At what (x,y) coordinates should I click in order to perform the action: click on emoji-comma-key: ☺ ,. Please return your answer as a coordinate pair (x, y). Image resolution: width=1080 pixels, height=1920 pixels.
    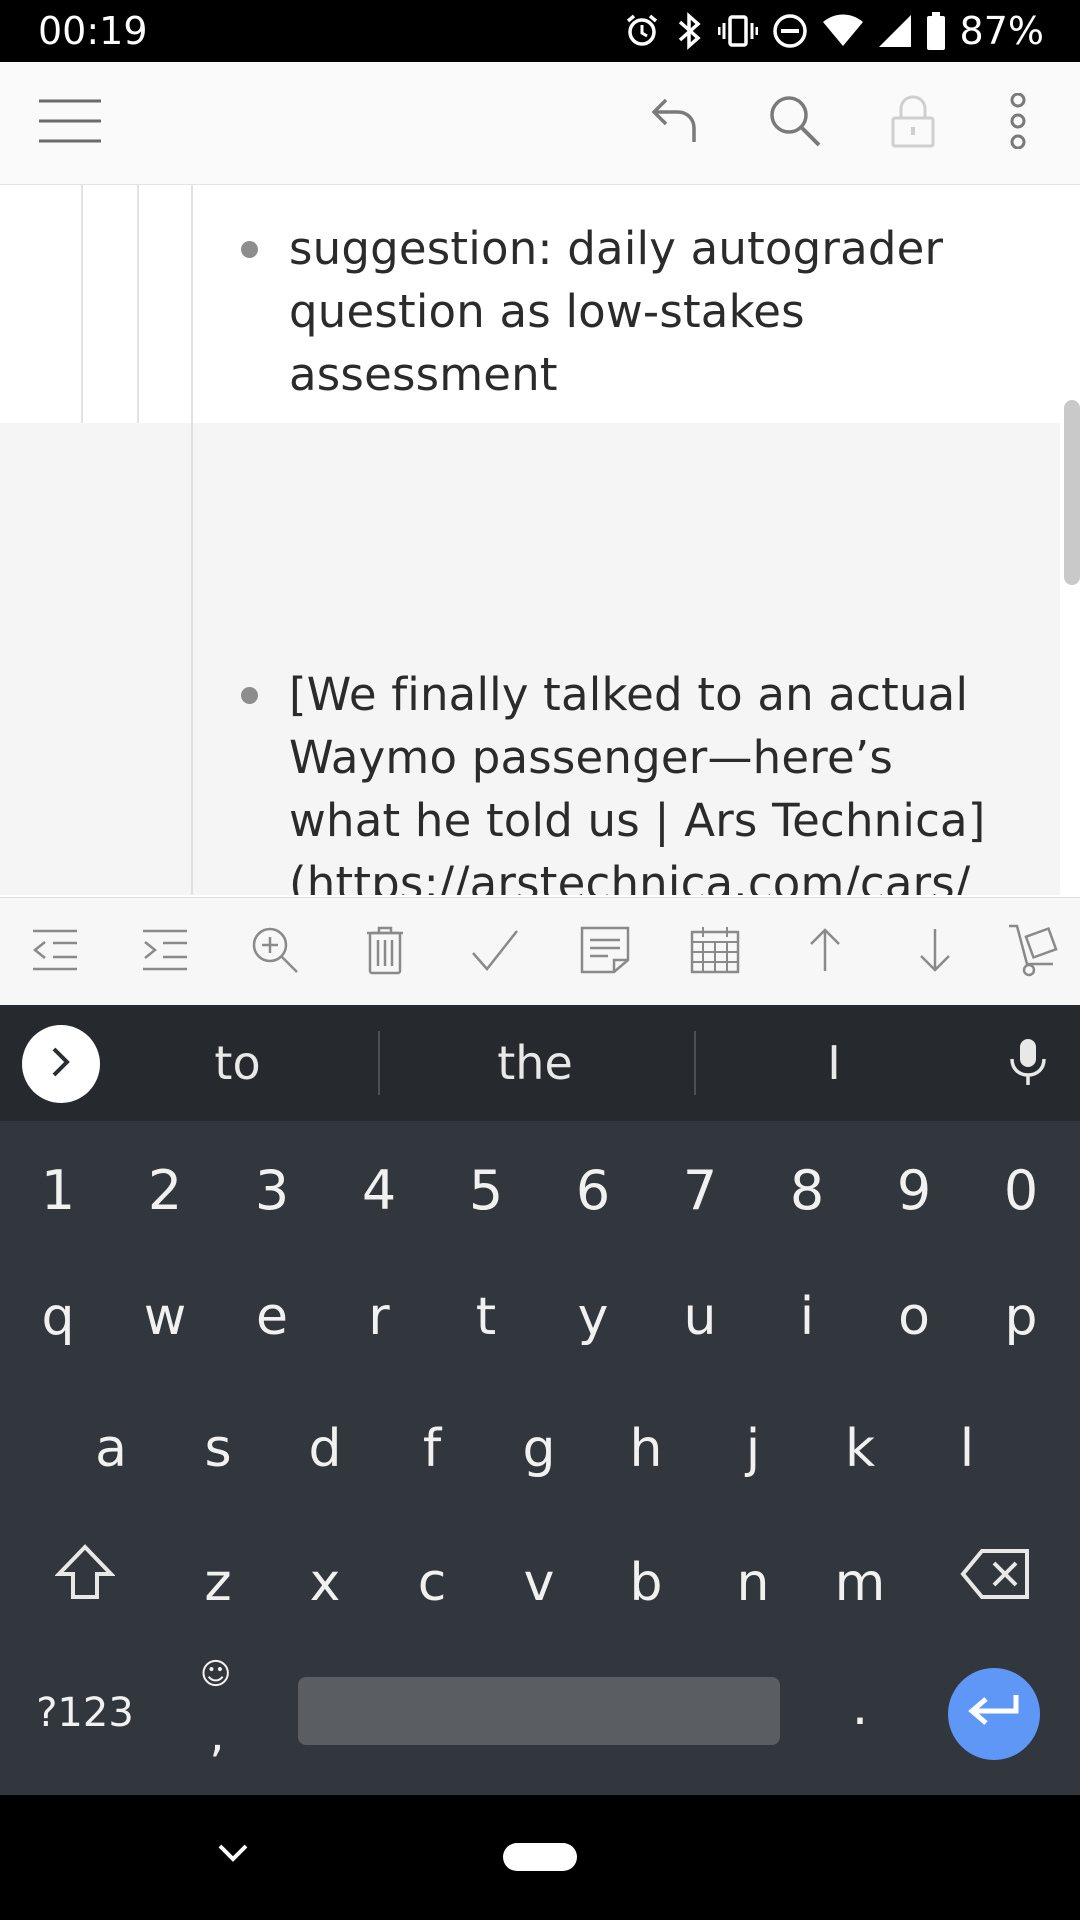
    Looking at the image, I should click on (217, 1713).